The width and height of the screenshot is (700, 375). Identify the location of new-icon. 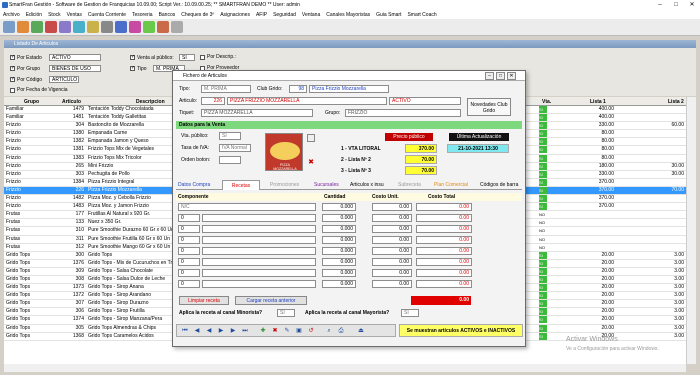
(9, 27).